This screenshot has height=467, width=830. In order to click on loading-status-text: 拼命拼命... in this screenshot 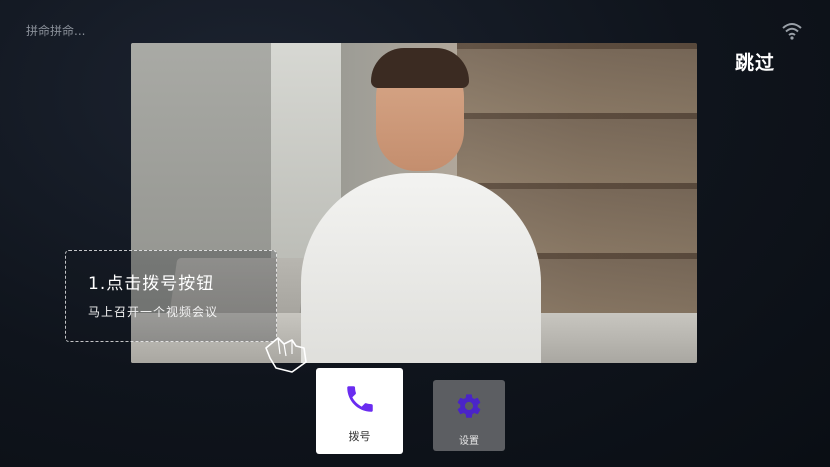, I will do `click(56, 31)`.